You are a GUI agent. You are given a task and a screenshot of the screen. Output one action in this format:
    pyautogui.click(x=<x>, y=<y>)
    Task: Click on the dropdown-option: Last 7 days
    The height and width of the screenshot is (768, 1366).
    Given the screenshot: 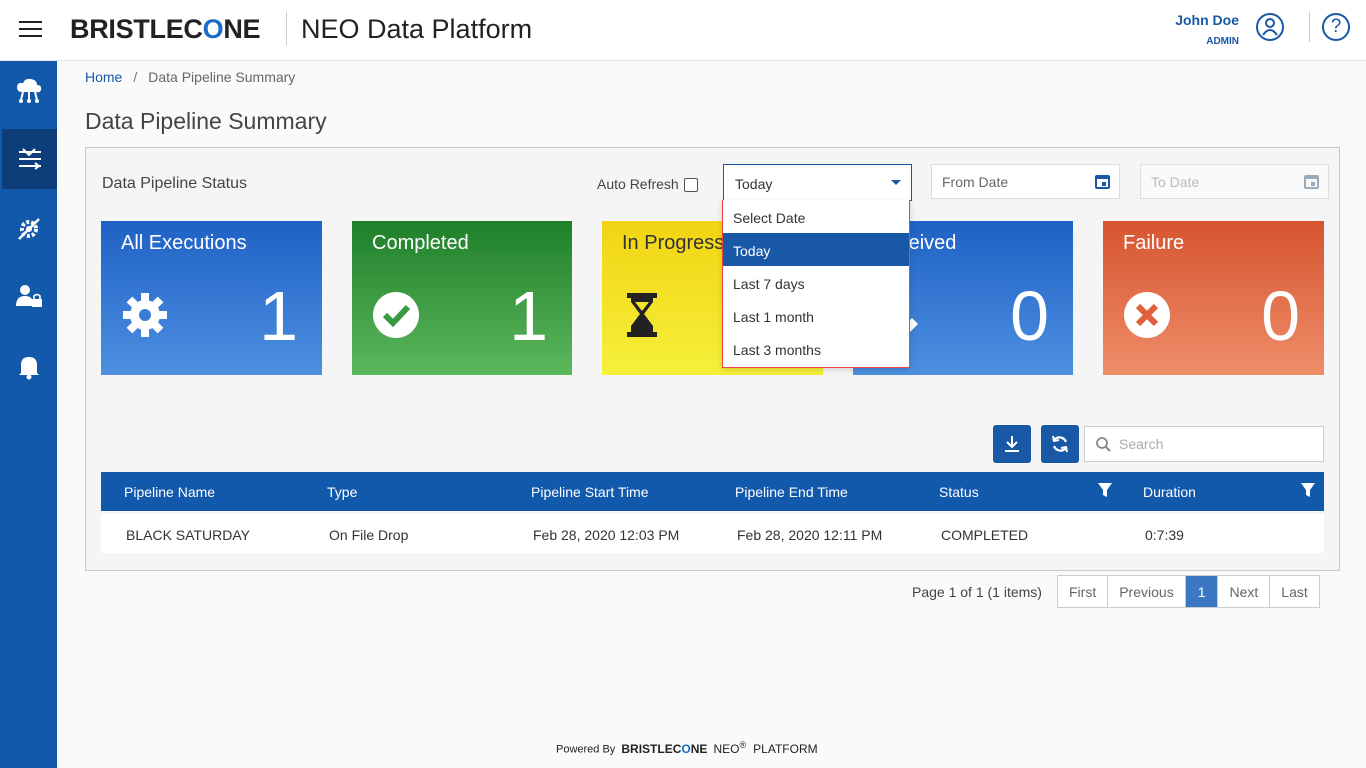 What is the action you would take?
    pyautogui.click(x=816, y=282)
    